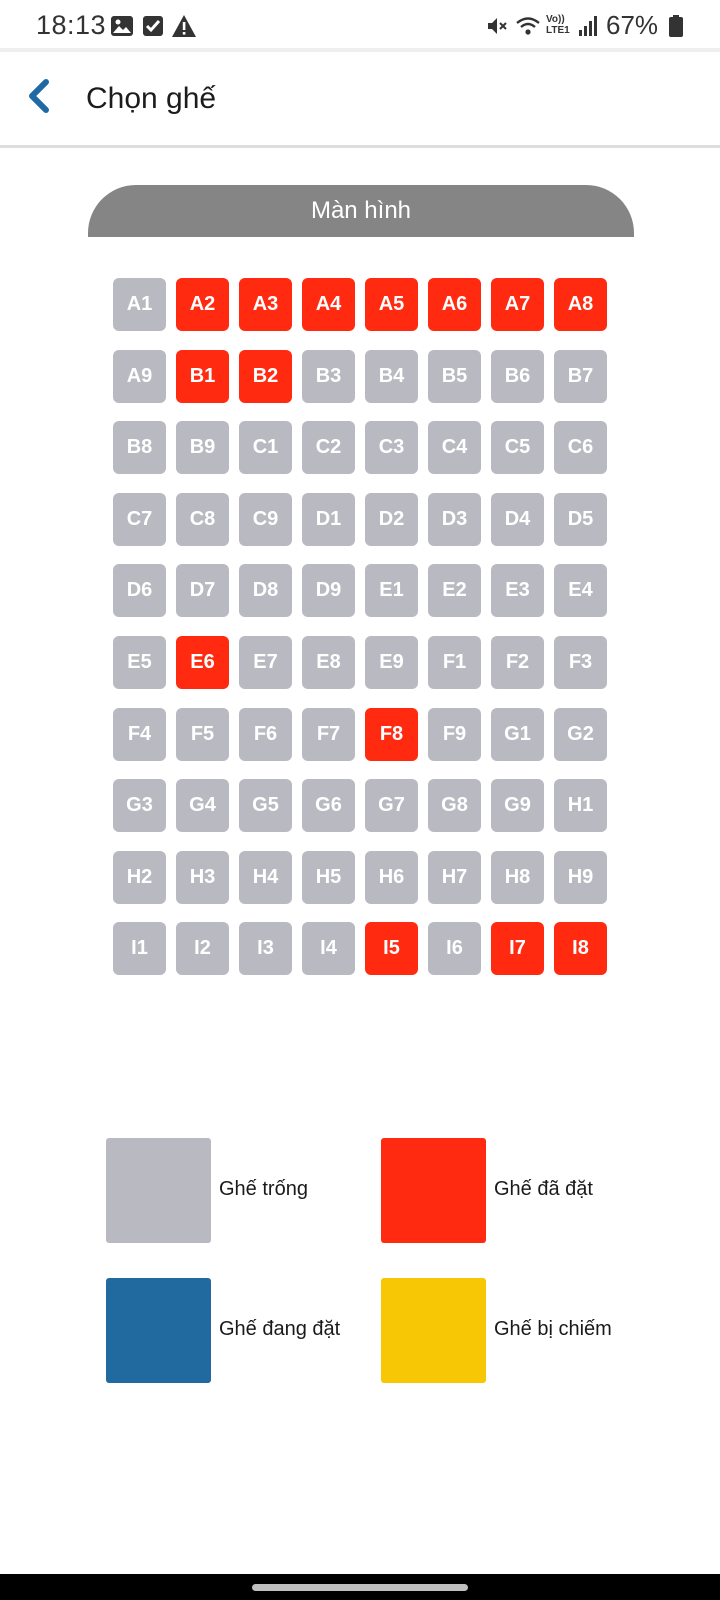  What do you see at coordinates (202, 376) in the screenshot?
I see `seat-b1: B1` at bounding box center [202, 376].